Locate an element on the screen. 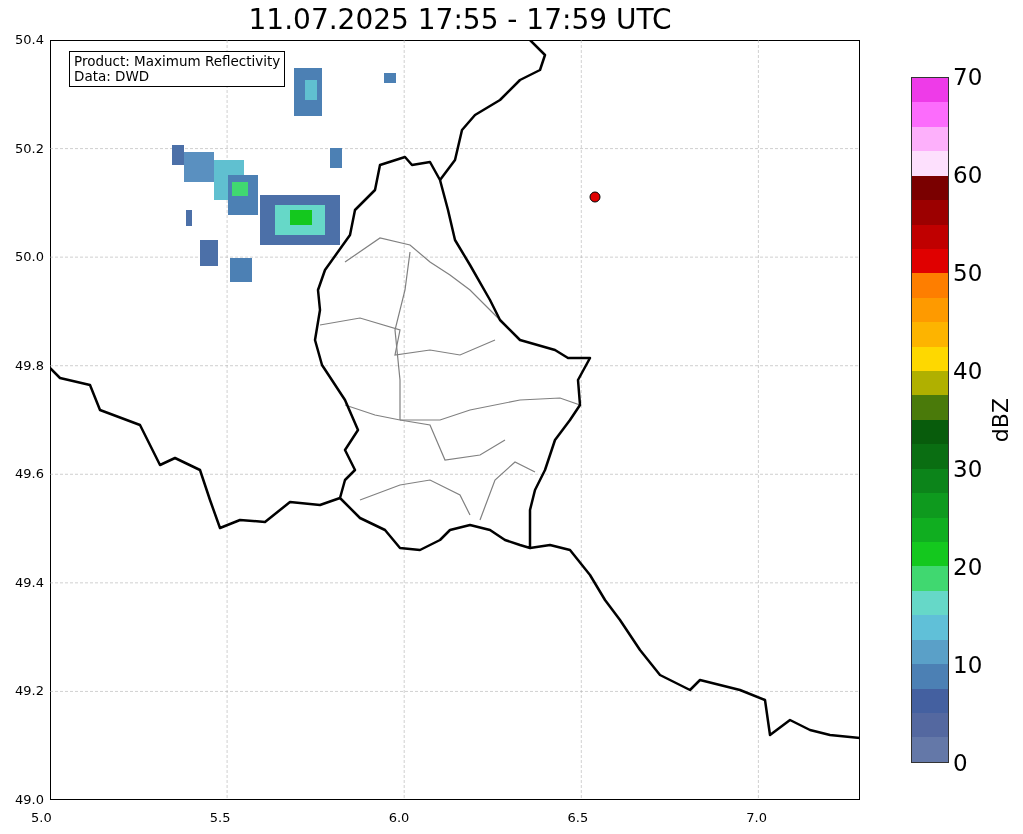 The image size is (1023, 834). colorbar-tick-label: 0 is located at coordinates (961, 763).